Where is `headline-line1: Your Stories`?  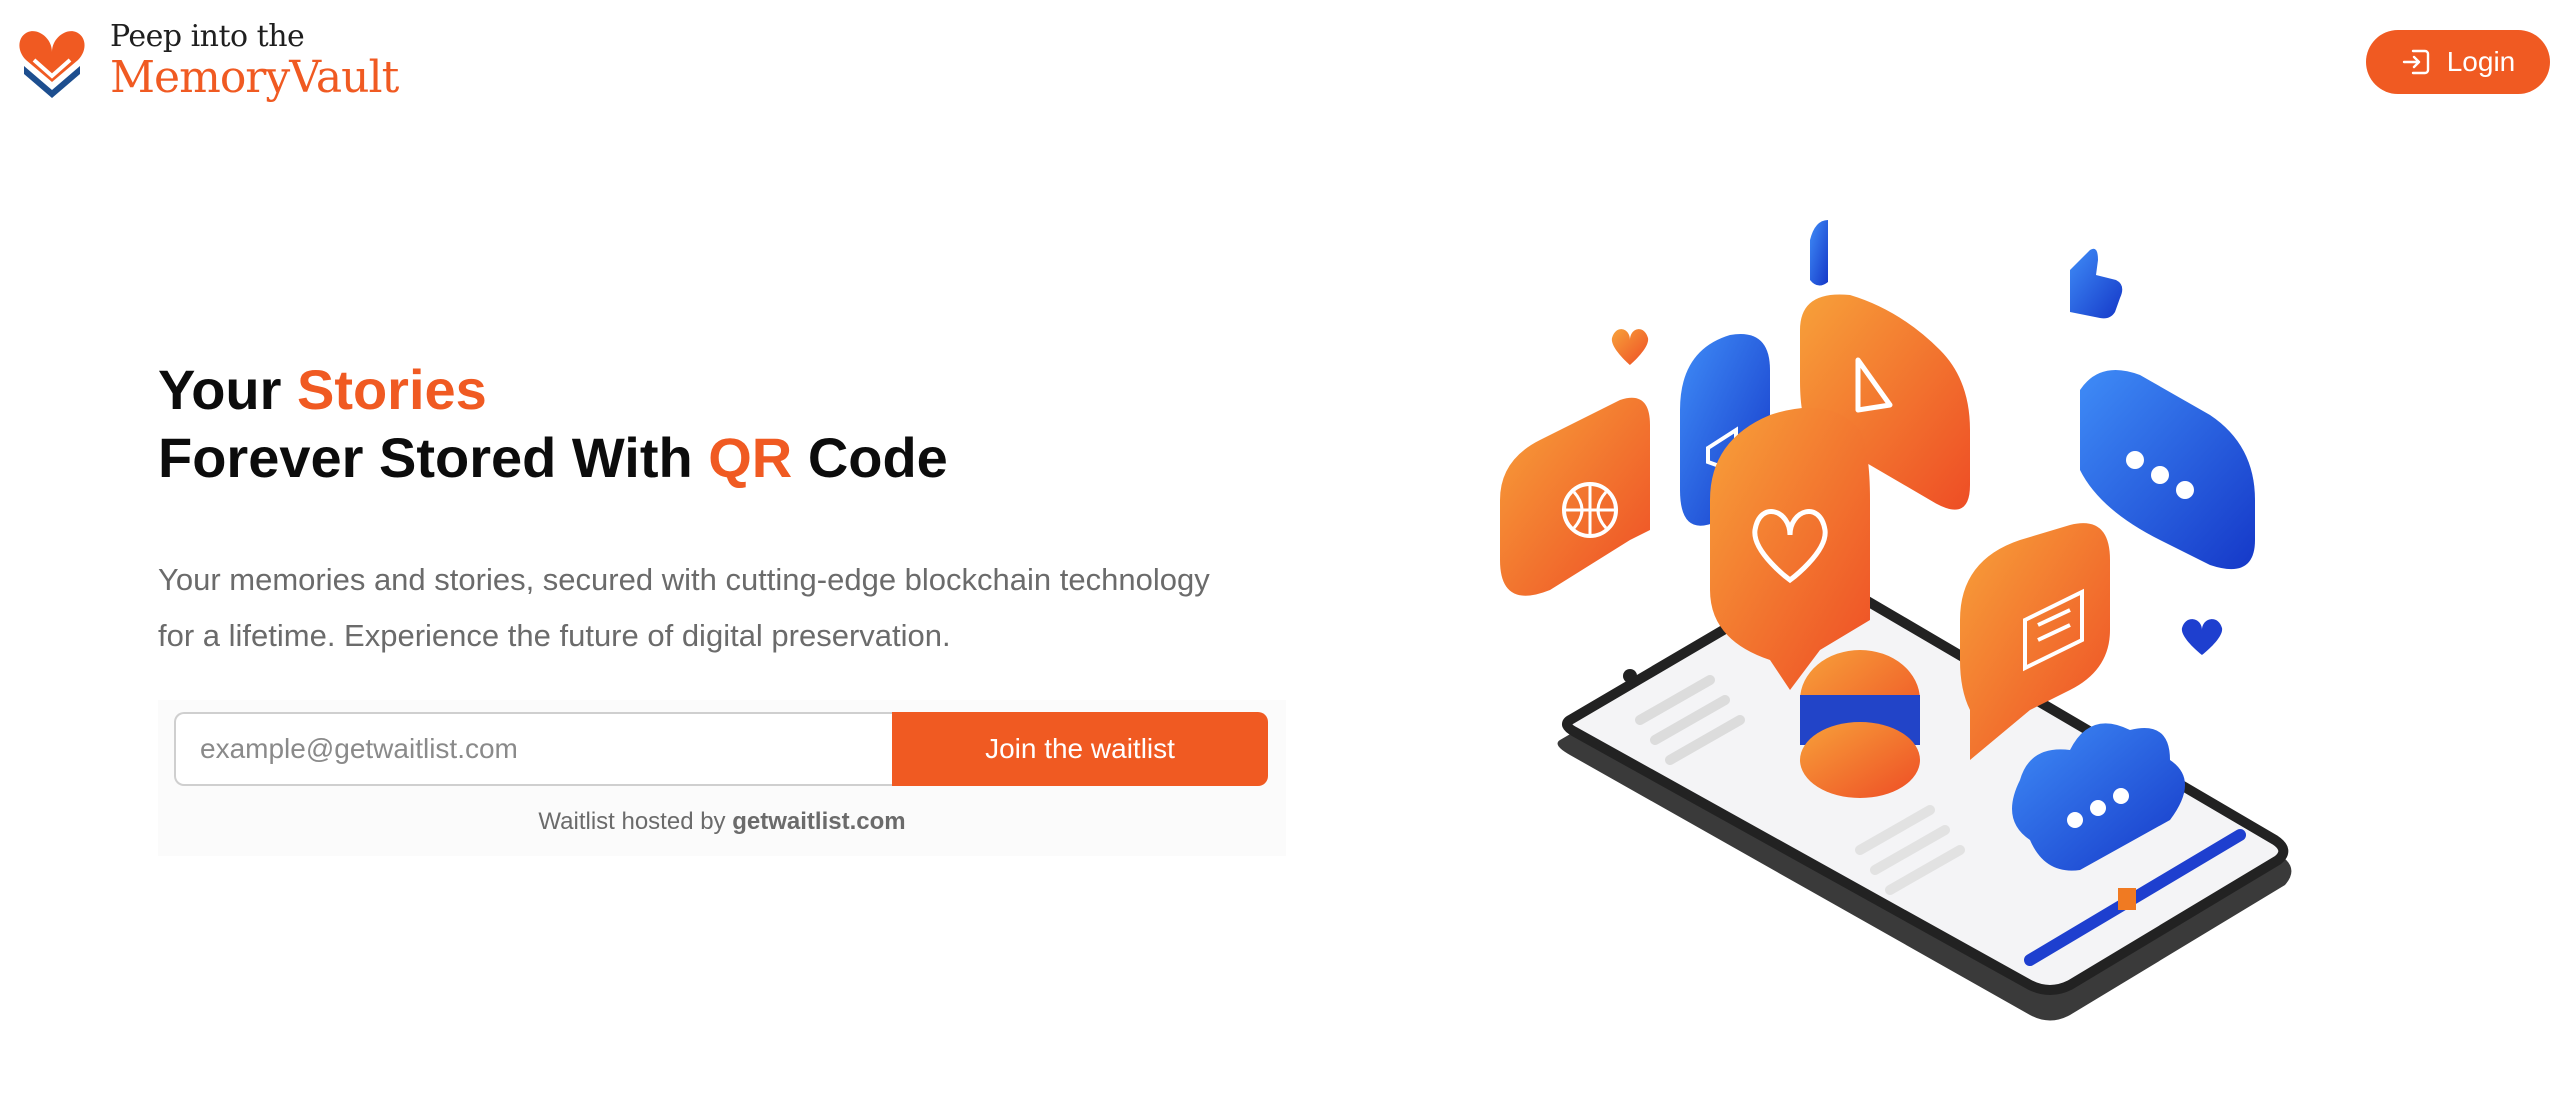 headline-line1: Your Stories is located at coordinates (322, 389).